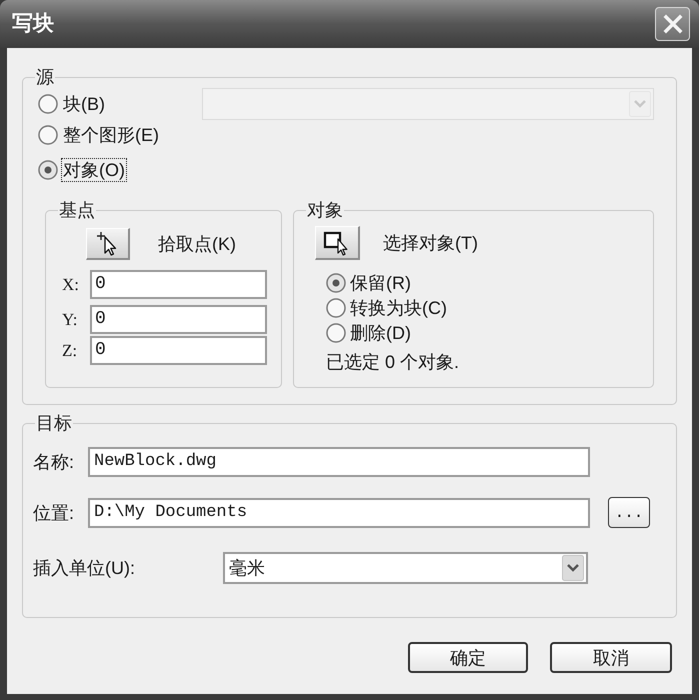 The width and height of the screenshot is (699, 700). What do you see at coordinates (77, 210) in the screenshot?
I see `group-label: 基点` at bounding box center [77, 210].